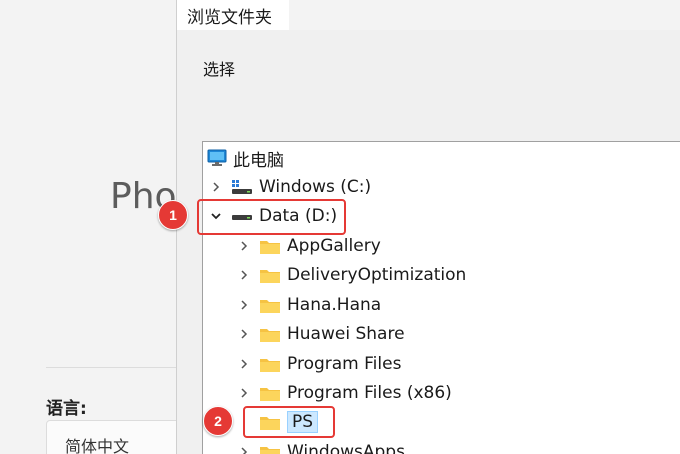 This screenshot has width=680, height=454. What do you see at coordinates (111, 367) in the screenshot?
I see `divider` at bounding box center [111, 367].